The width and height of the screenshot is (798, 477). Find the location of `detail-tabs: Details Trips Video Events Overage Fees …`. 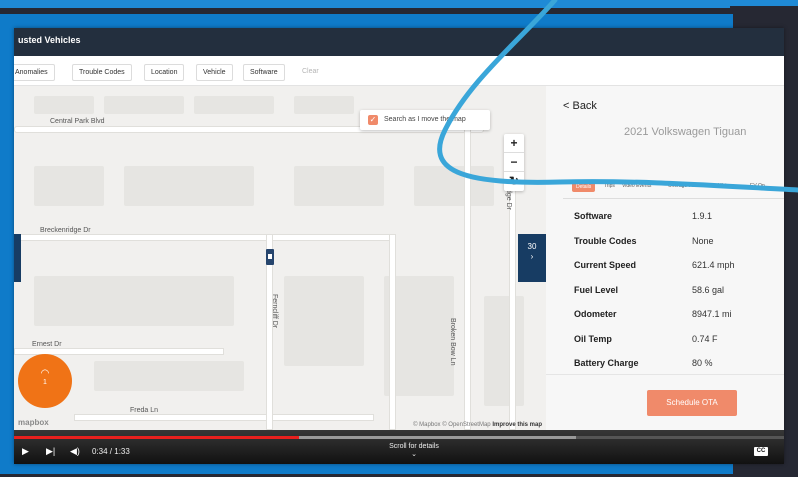

detail-tabs: Details Trips Video Events Overage Fees … is located at coordinates (678, 189).